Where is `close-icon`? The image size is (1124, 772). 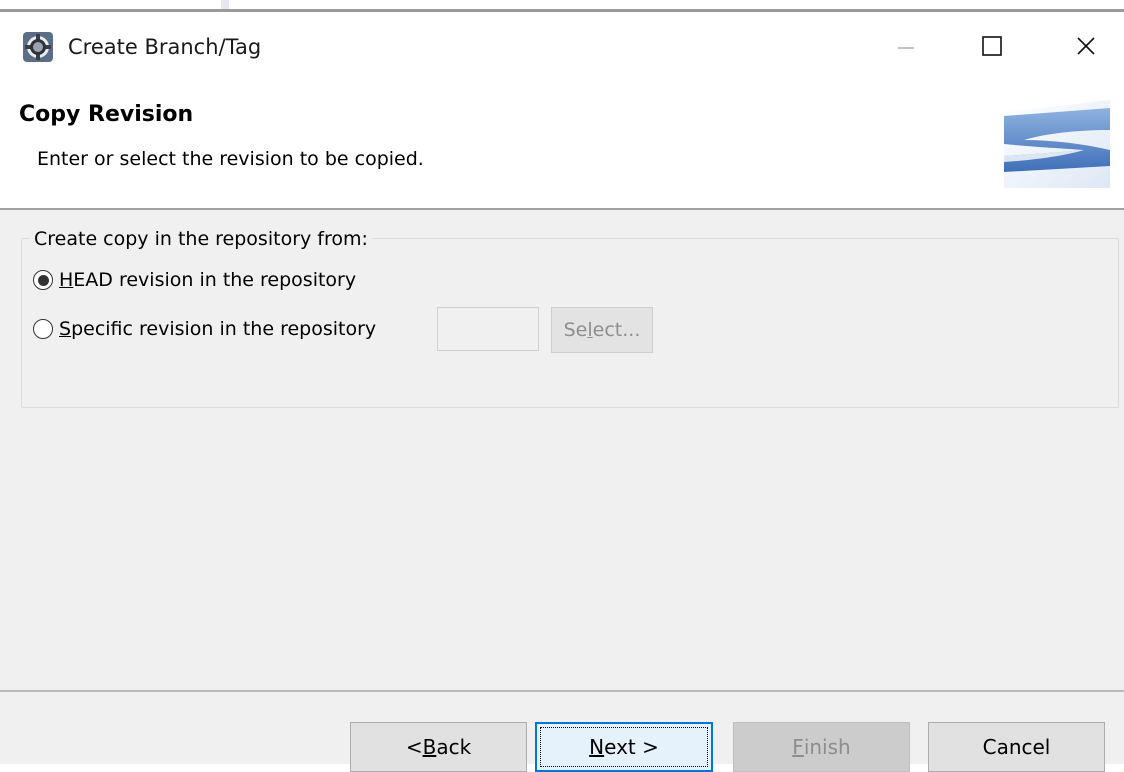
close-icon is located at coordinates (1086, 46).